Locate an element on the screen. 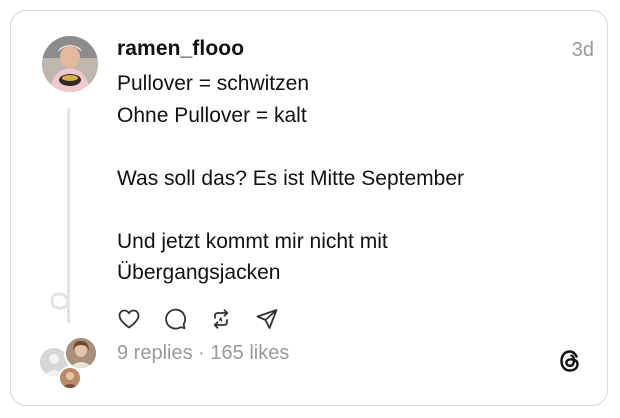 The image size is (620, 418). post-actions is located at coordinates (206, 319).